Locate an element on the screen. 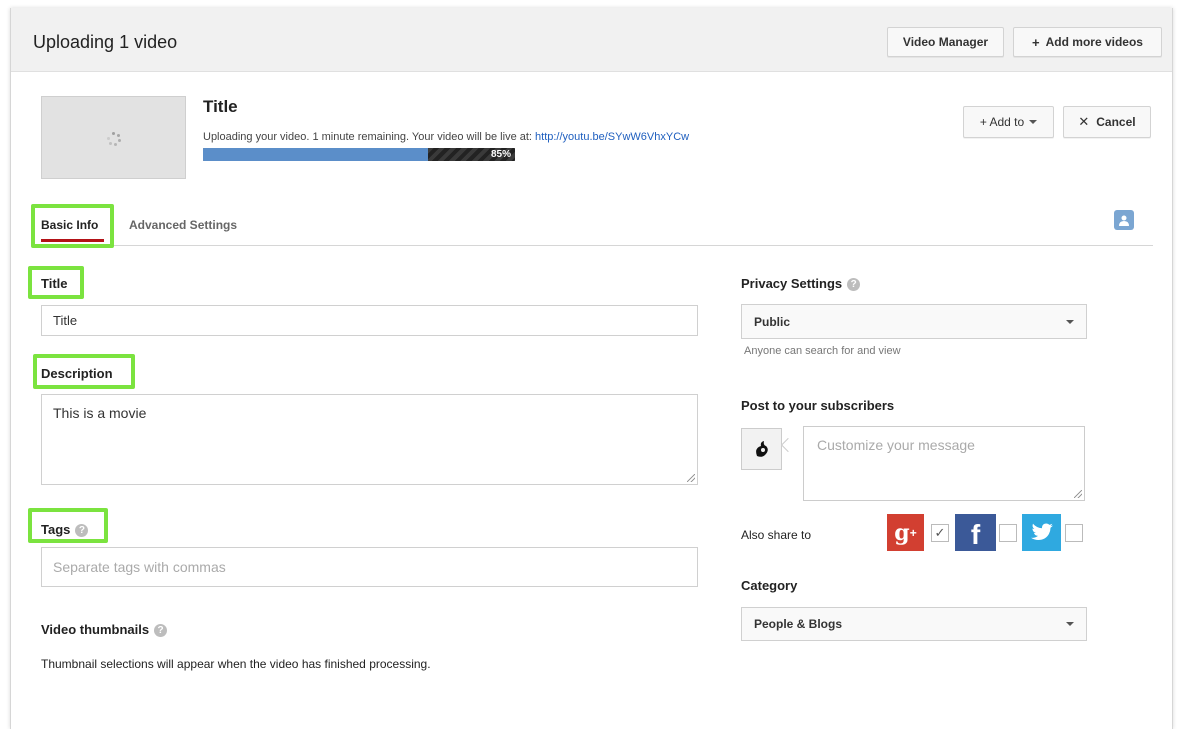 This screenshot has height=729, width=1187. video-url-link: http://youtu.be/SYwW6VhxYCw is located at coordinates (612, 137).